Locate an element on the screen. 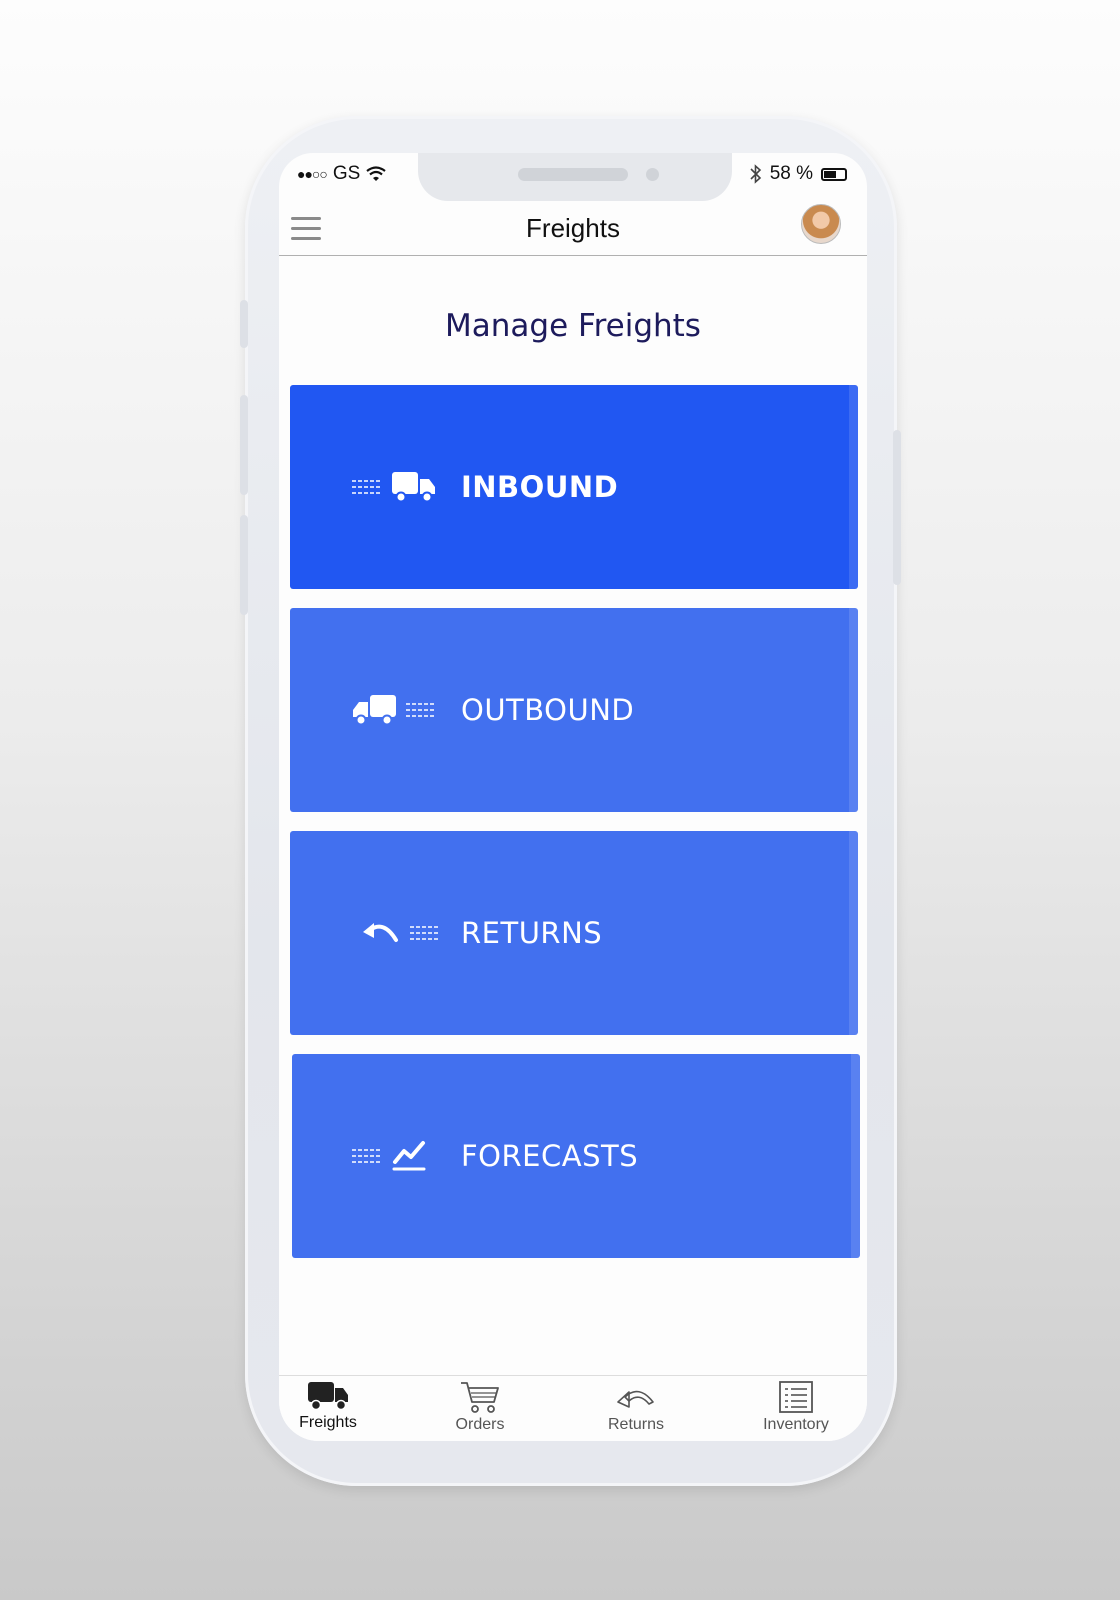 The height and width of the screenshot is (1600, 1120). returns-icons is located at coordinates (401, 933).